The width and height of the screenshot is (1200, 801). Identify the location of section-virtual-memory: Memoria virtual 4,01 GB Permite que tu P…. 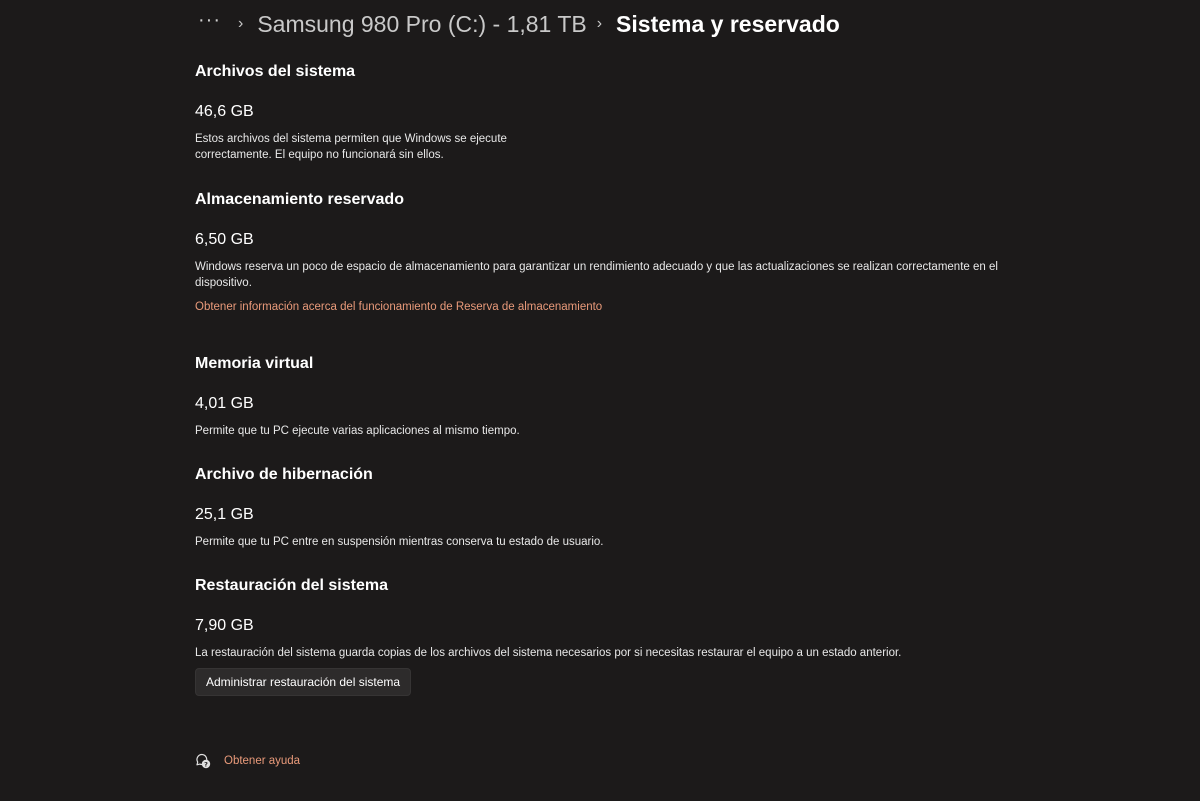
(635, 396).